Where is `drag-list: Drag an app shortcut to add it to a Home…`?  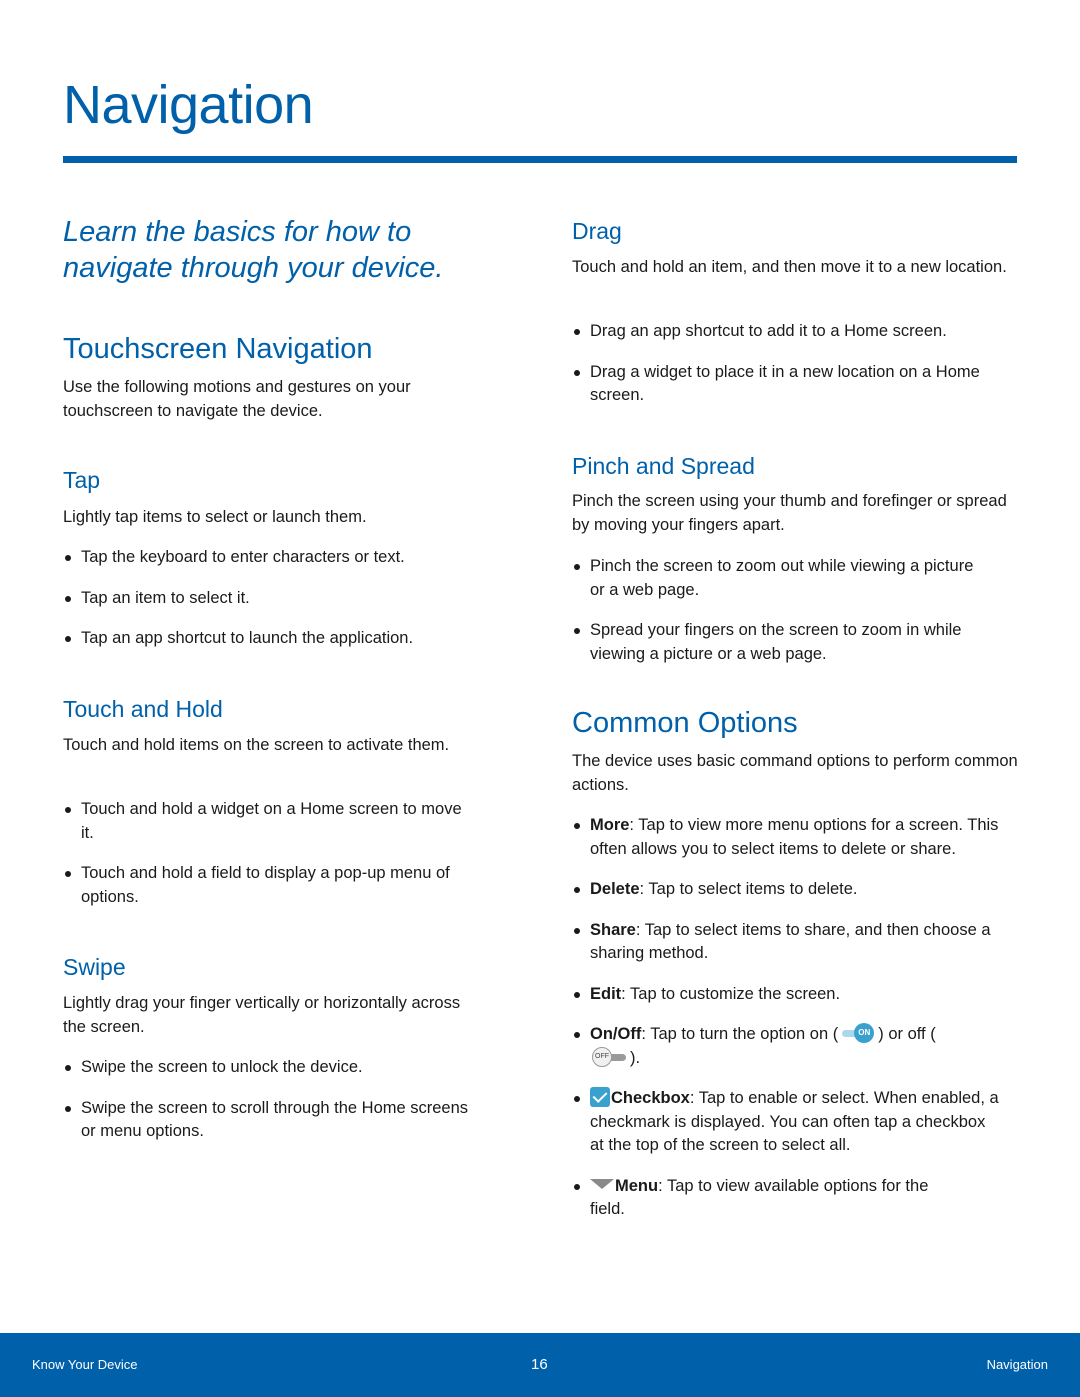
drag-list: Drag an app shortcut to add it to a Home… is located at coordinates (792, 372).